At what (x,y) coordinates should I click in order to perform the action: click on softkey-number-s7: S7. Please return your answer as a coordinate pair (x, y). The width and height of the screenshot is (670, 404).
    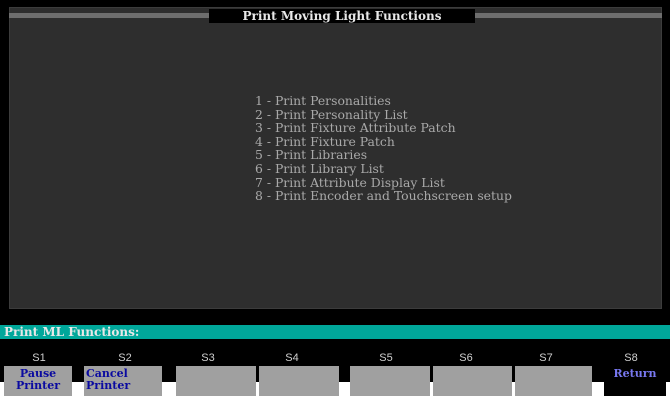
    Looking at the image, I should click on (546, 358).